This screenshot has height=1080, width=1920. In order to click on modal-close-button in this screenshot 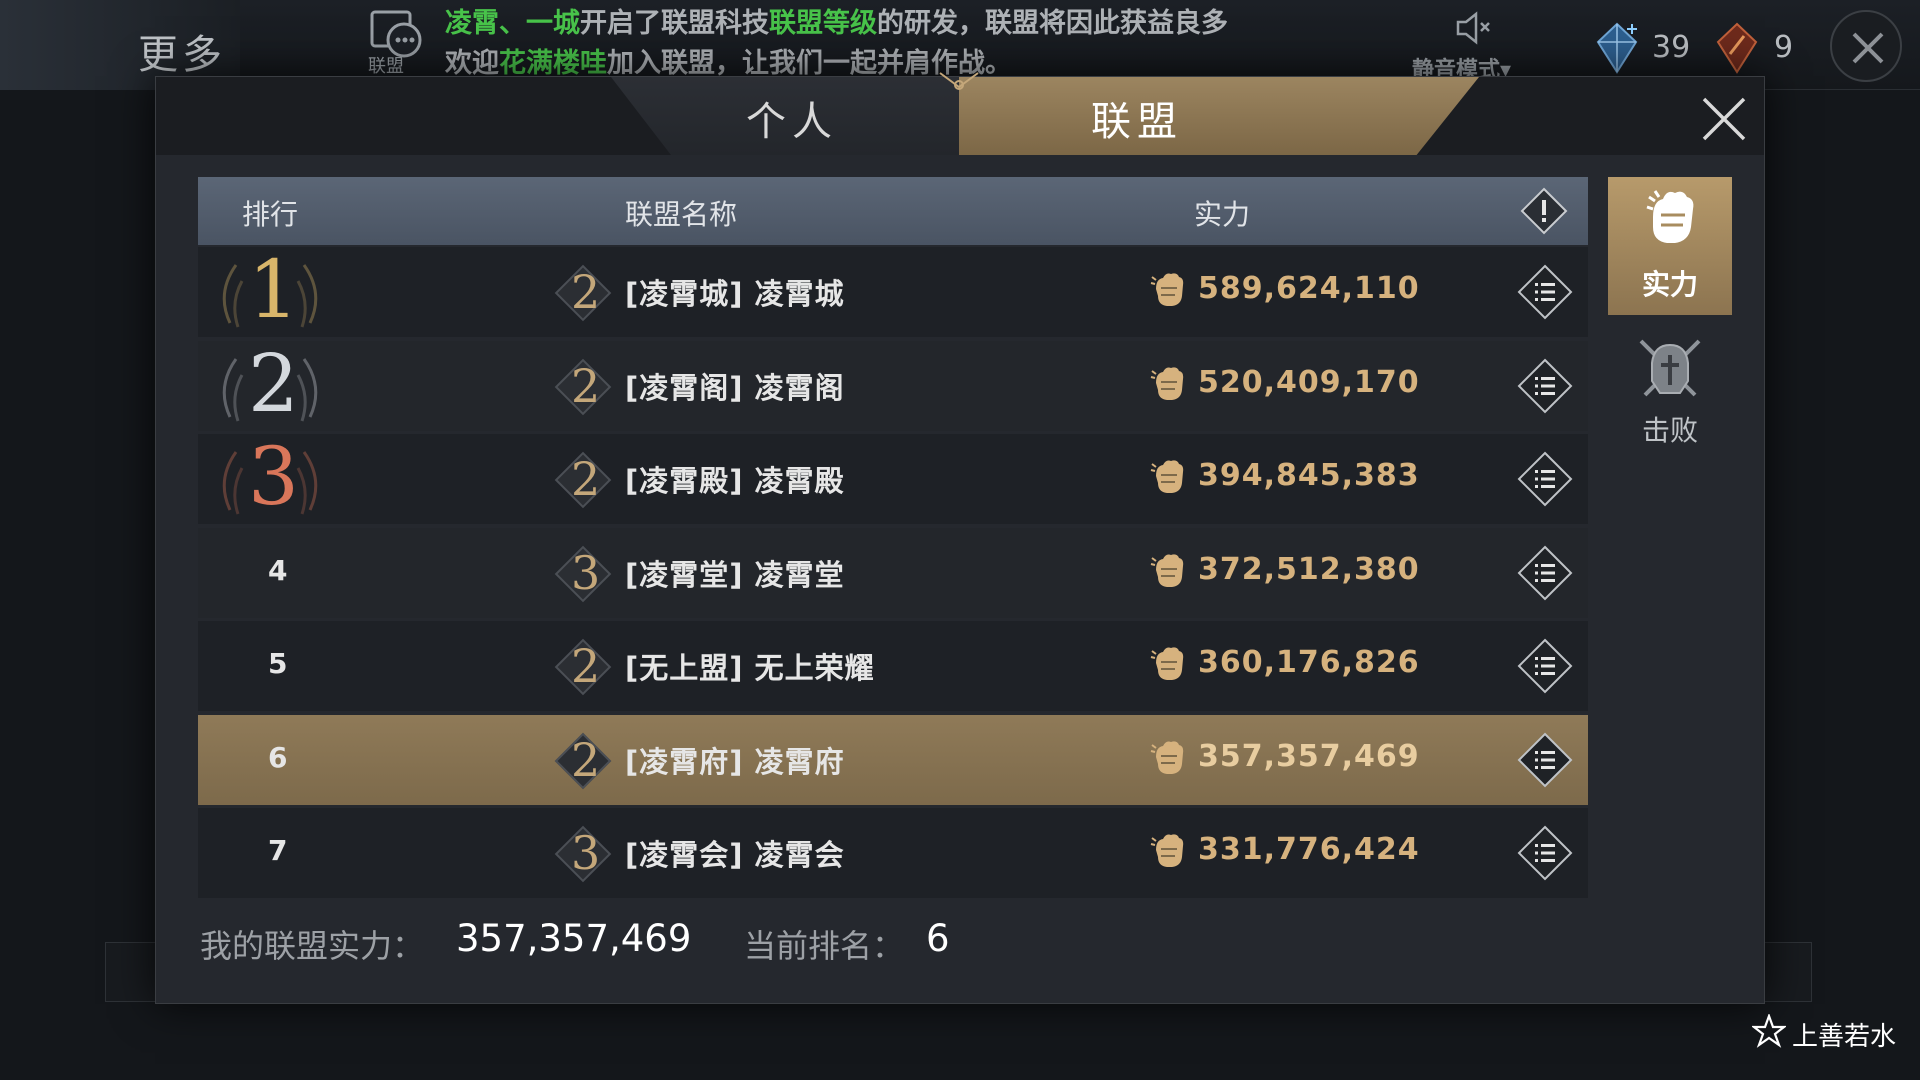, I will do `click(1724, 119)`.